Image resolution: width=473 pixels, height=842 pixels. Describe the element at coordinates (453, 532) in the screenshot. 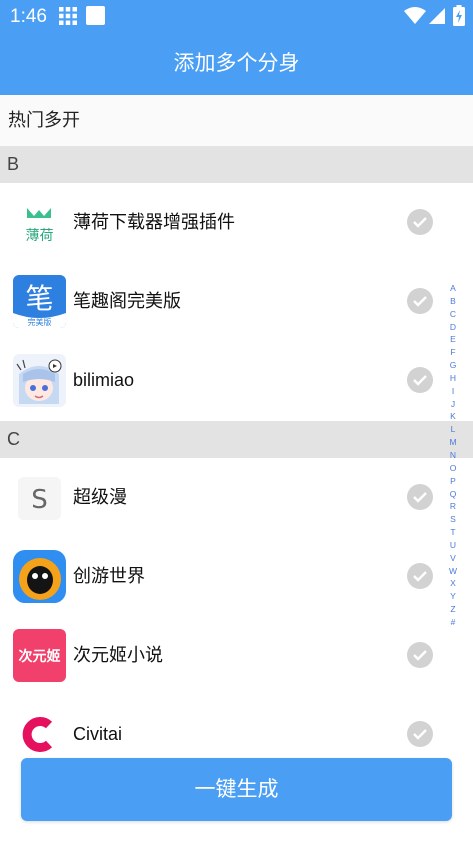

I see `alphabet-letter: T` at that location.